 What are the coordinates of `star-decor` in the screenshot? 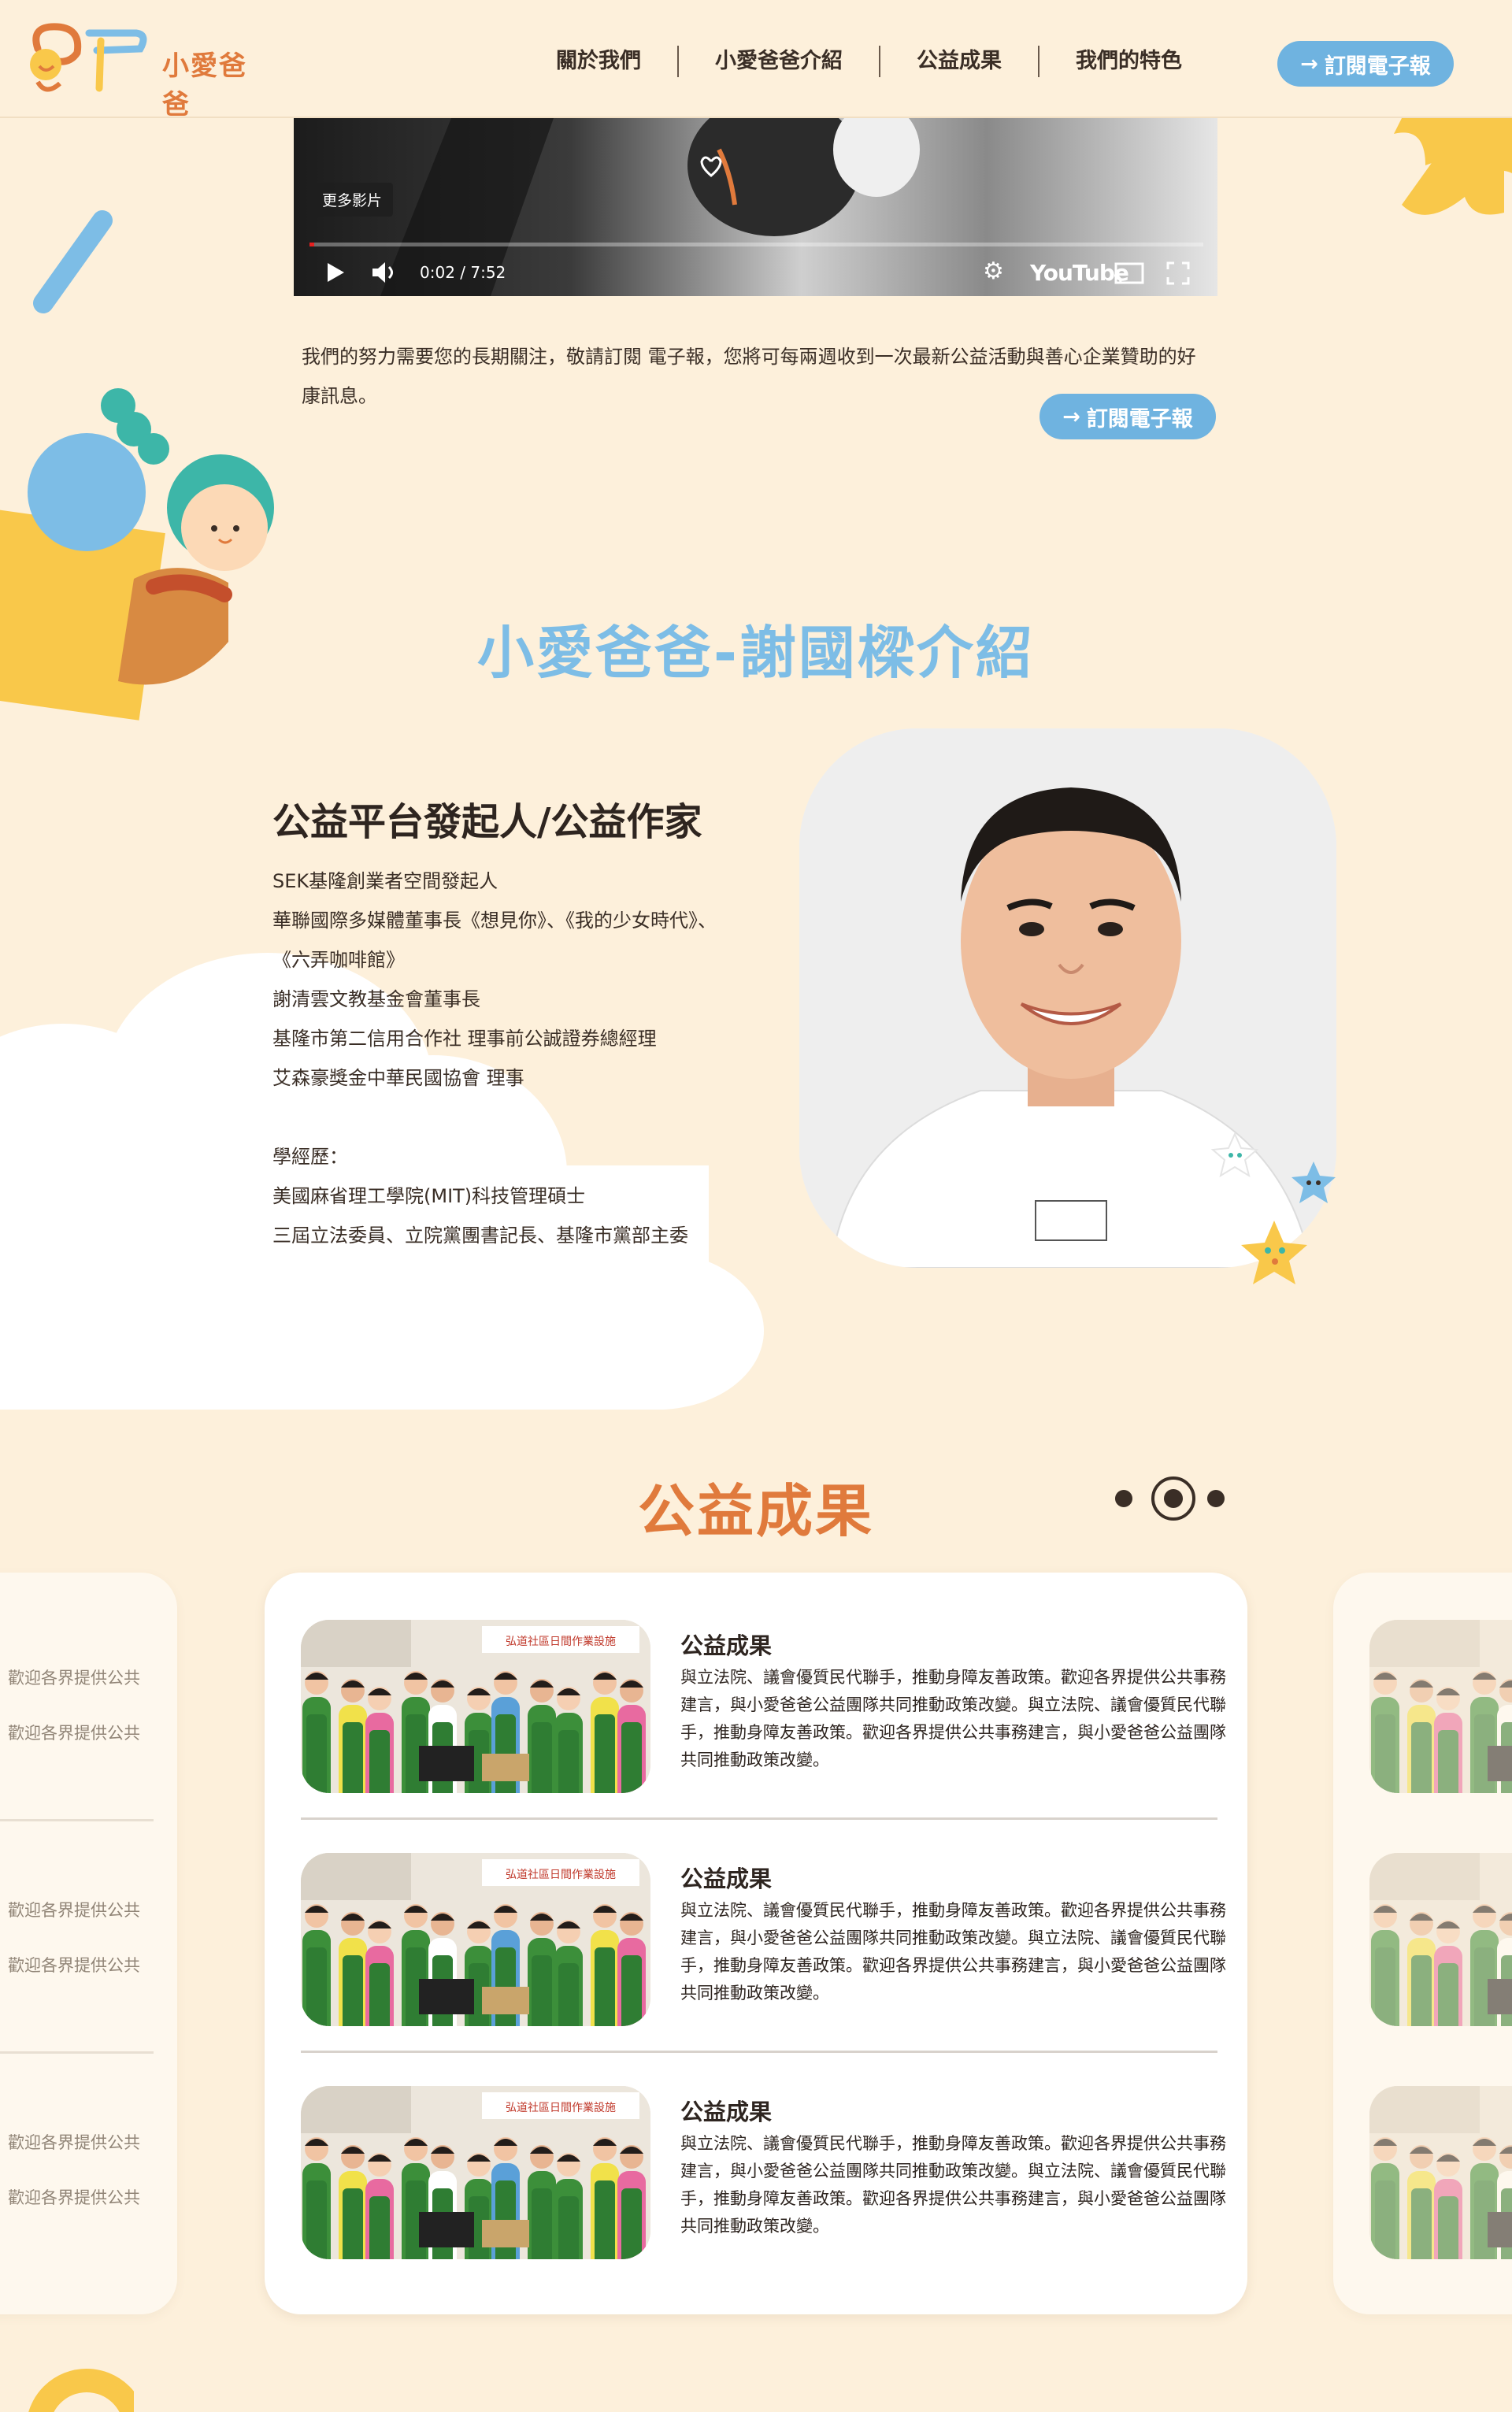 It's located at (1281, 1216).